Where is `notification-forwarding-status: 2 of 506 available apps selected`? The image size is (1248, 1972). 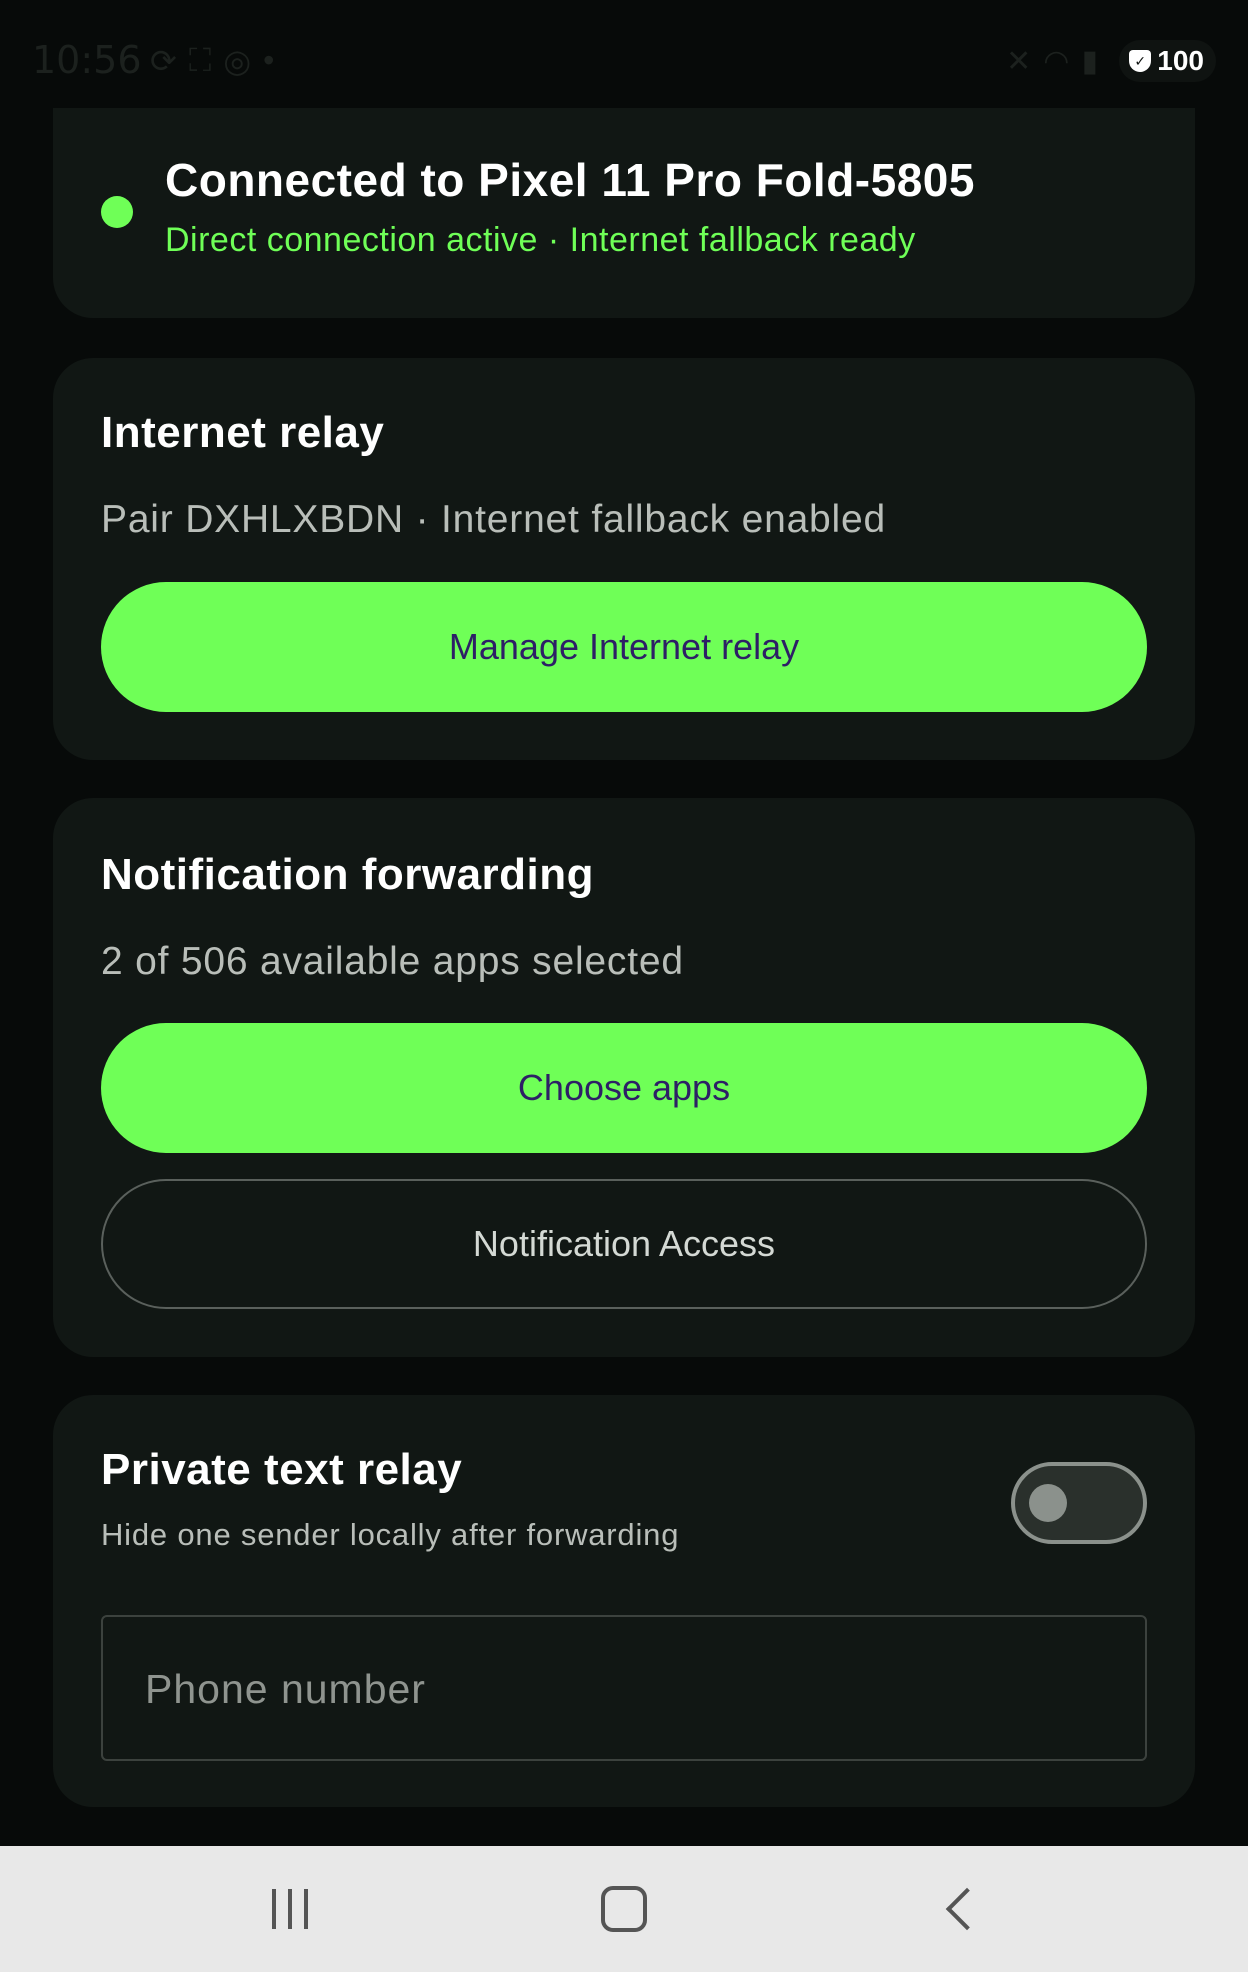 notification-forwarding-status: 2 of 506 available apps selected is located at coordinates (392, 961).